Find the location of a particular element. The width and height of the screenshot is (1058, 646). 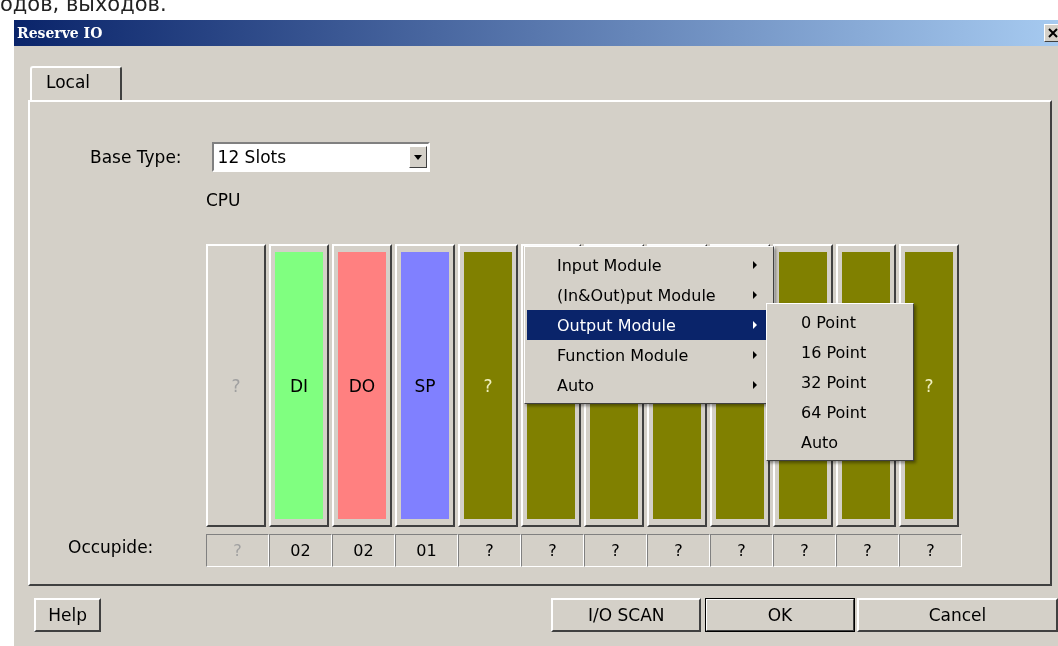

slot-label: DO is located at coordinates (362, 385).